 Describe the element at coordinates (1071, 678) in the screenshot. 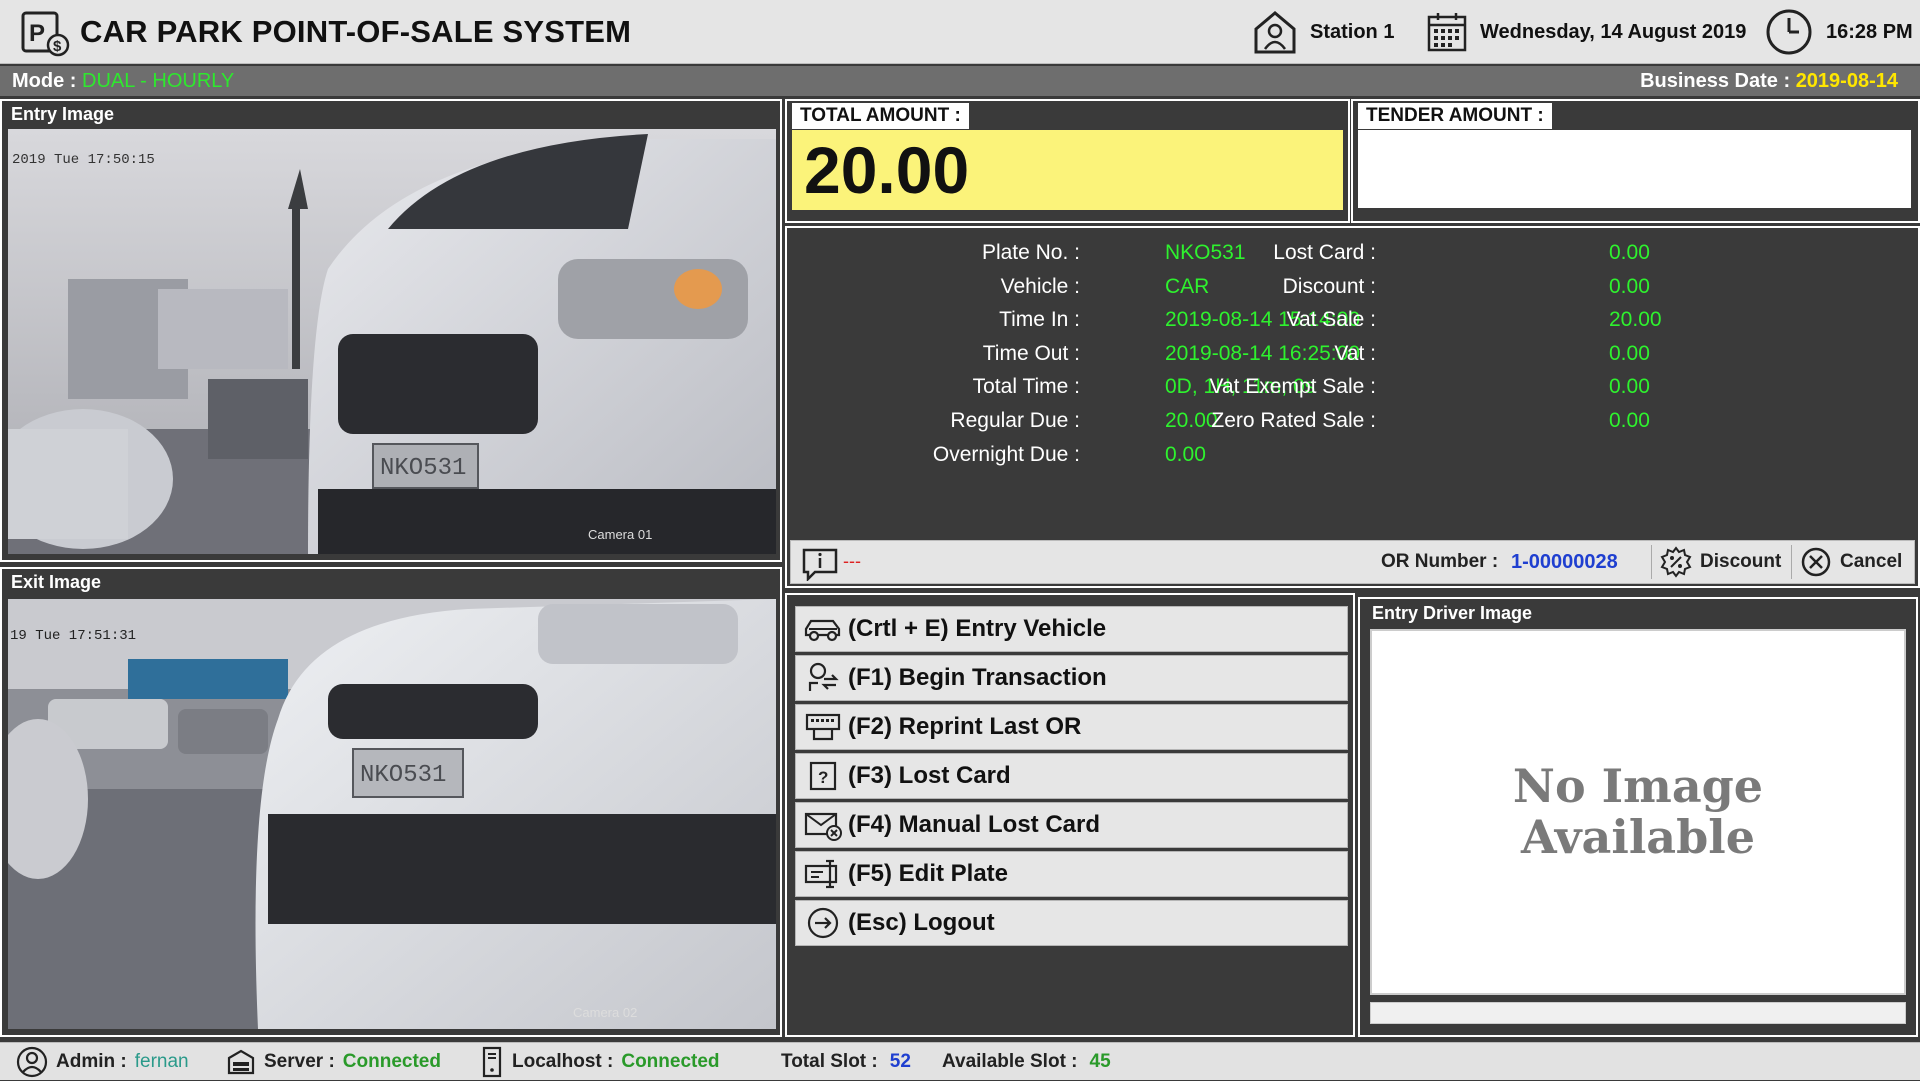

I see `begin-transaction-button: (F1) Begin Transaction` at that location.